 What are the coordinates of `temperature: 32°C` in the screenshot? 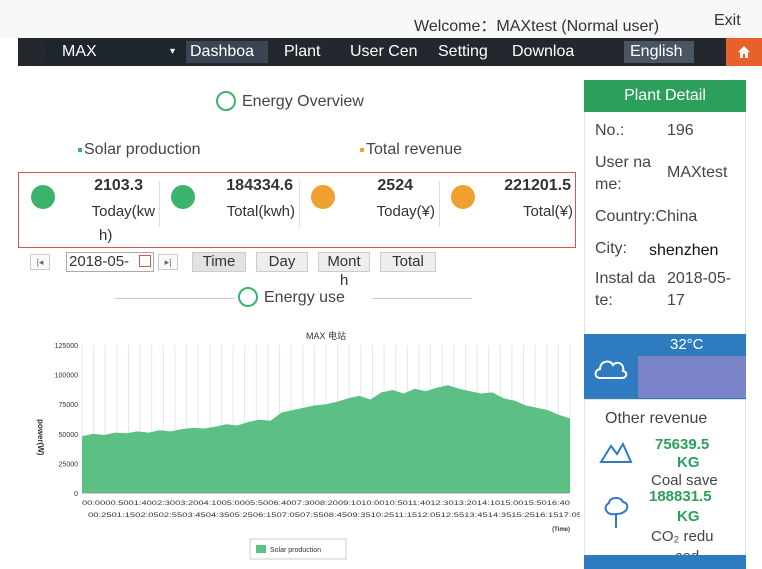 It's located at (687, 344).